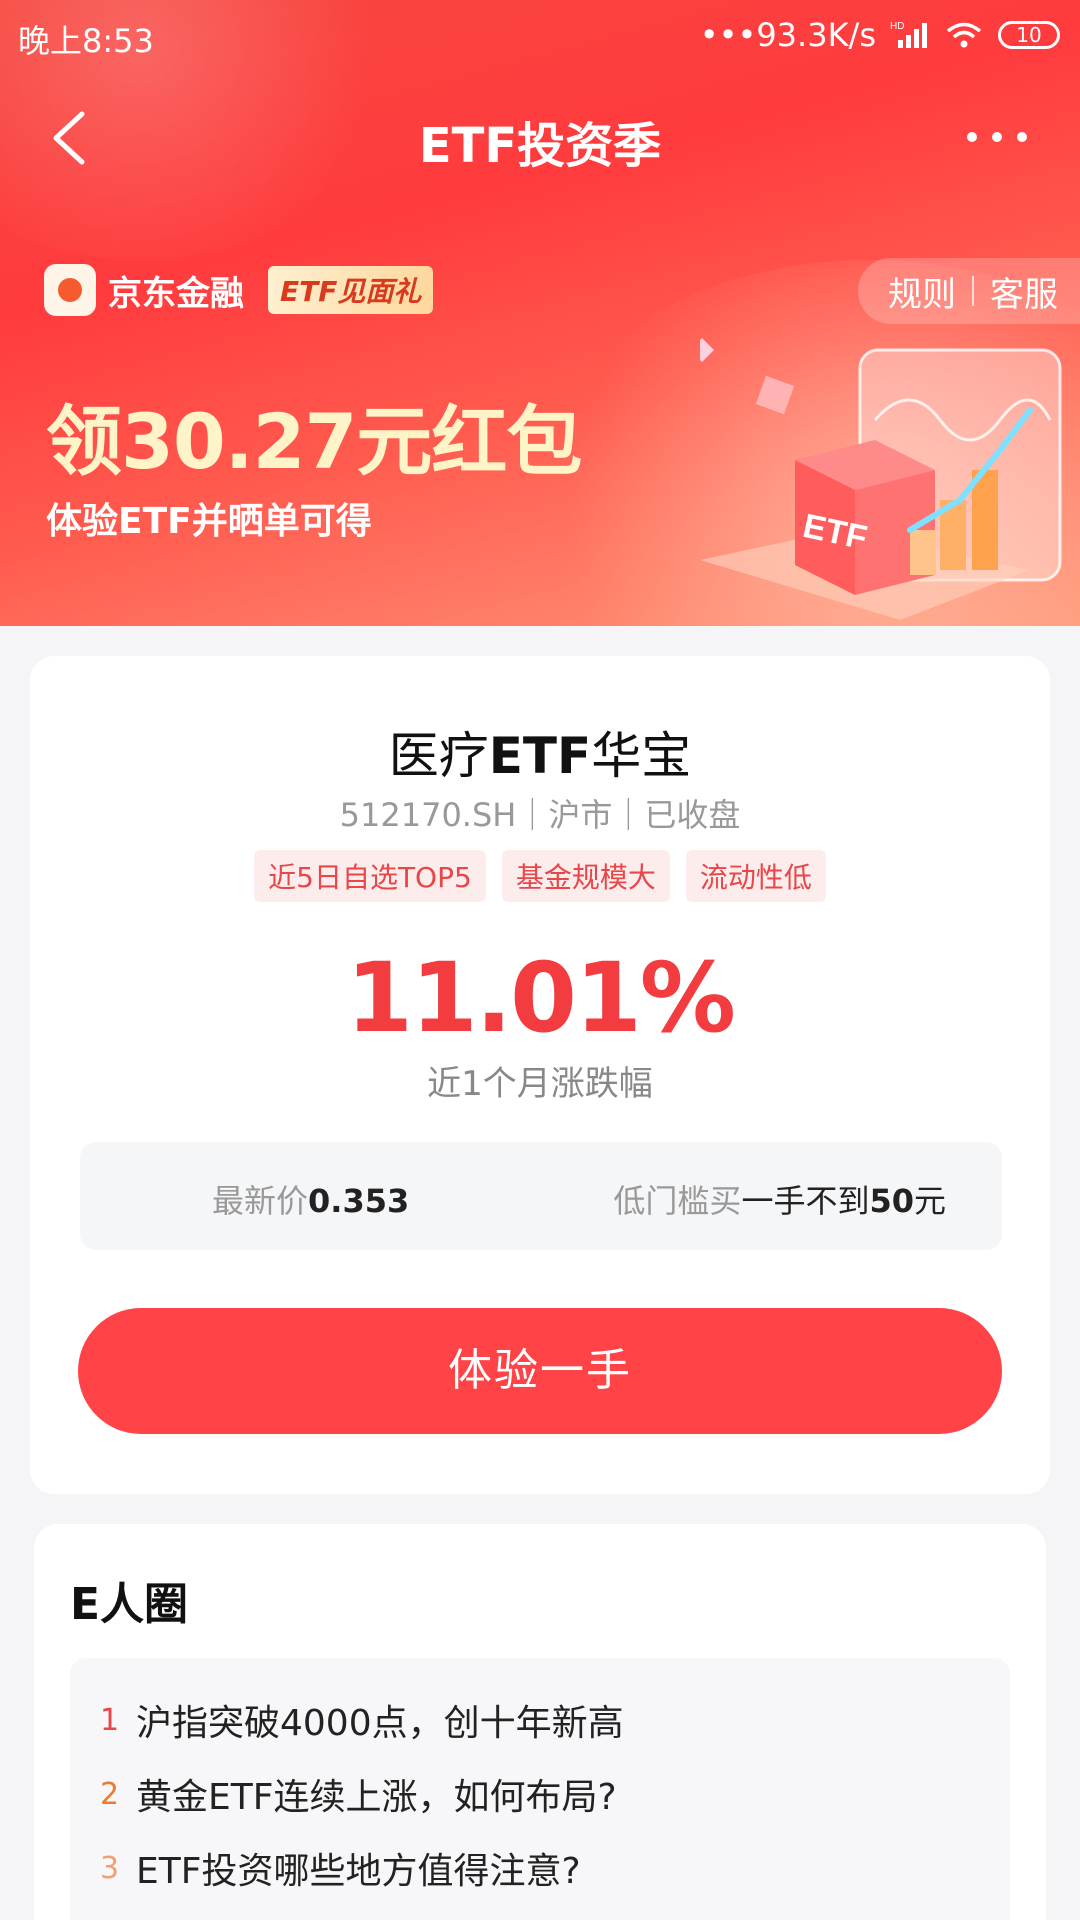 Image resolution: width=1080 pixels, height=1920 pixels. What do you see at coordinates (922, 291) in the screenshot?
I see `rules-link: 规则` at bounding box center [922, 291].